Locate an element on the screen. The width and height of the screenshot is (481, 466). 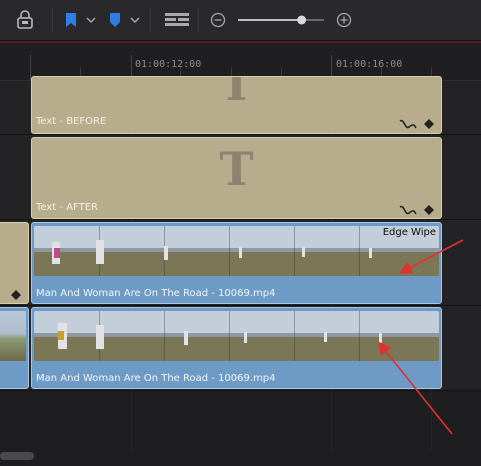
timecode-label: 01:00:16:00 is located at coordinates (369, 64).